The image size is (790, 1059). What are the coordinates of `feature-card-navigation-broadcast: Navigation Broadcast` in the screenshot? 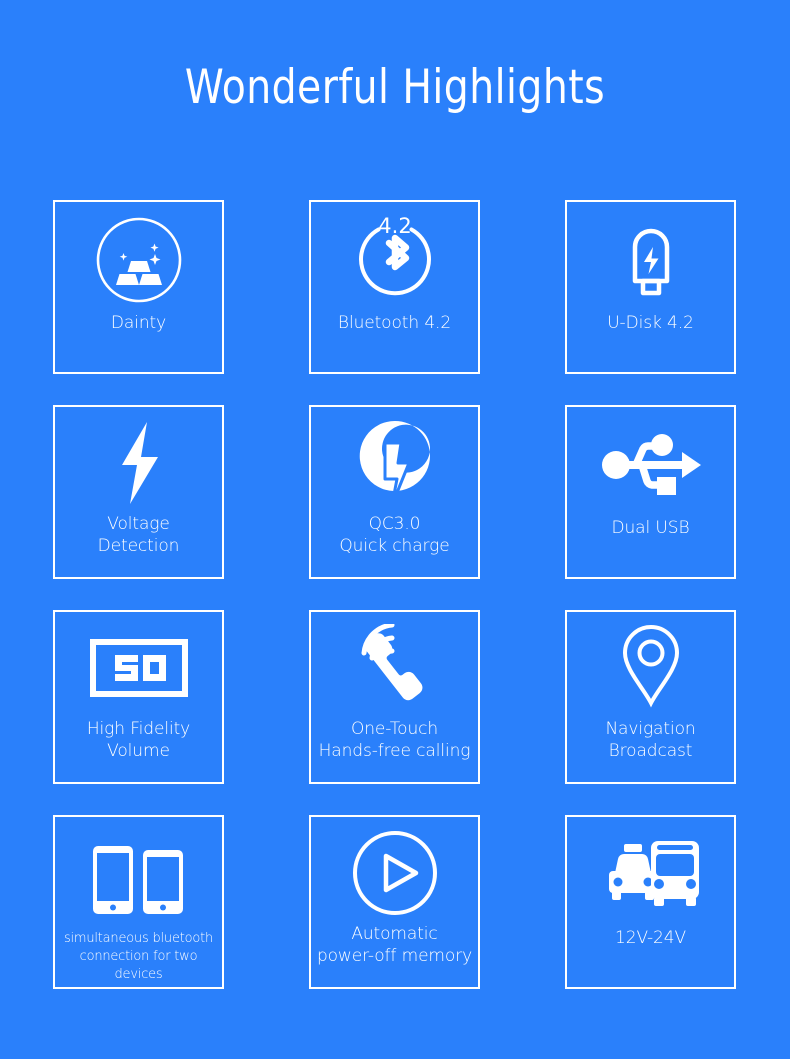 It's located at (650, 697).